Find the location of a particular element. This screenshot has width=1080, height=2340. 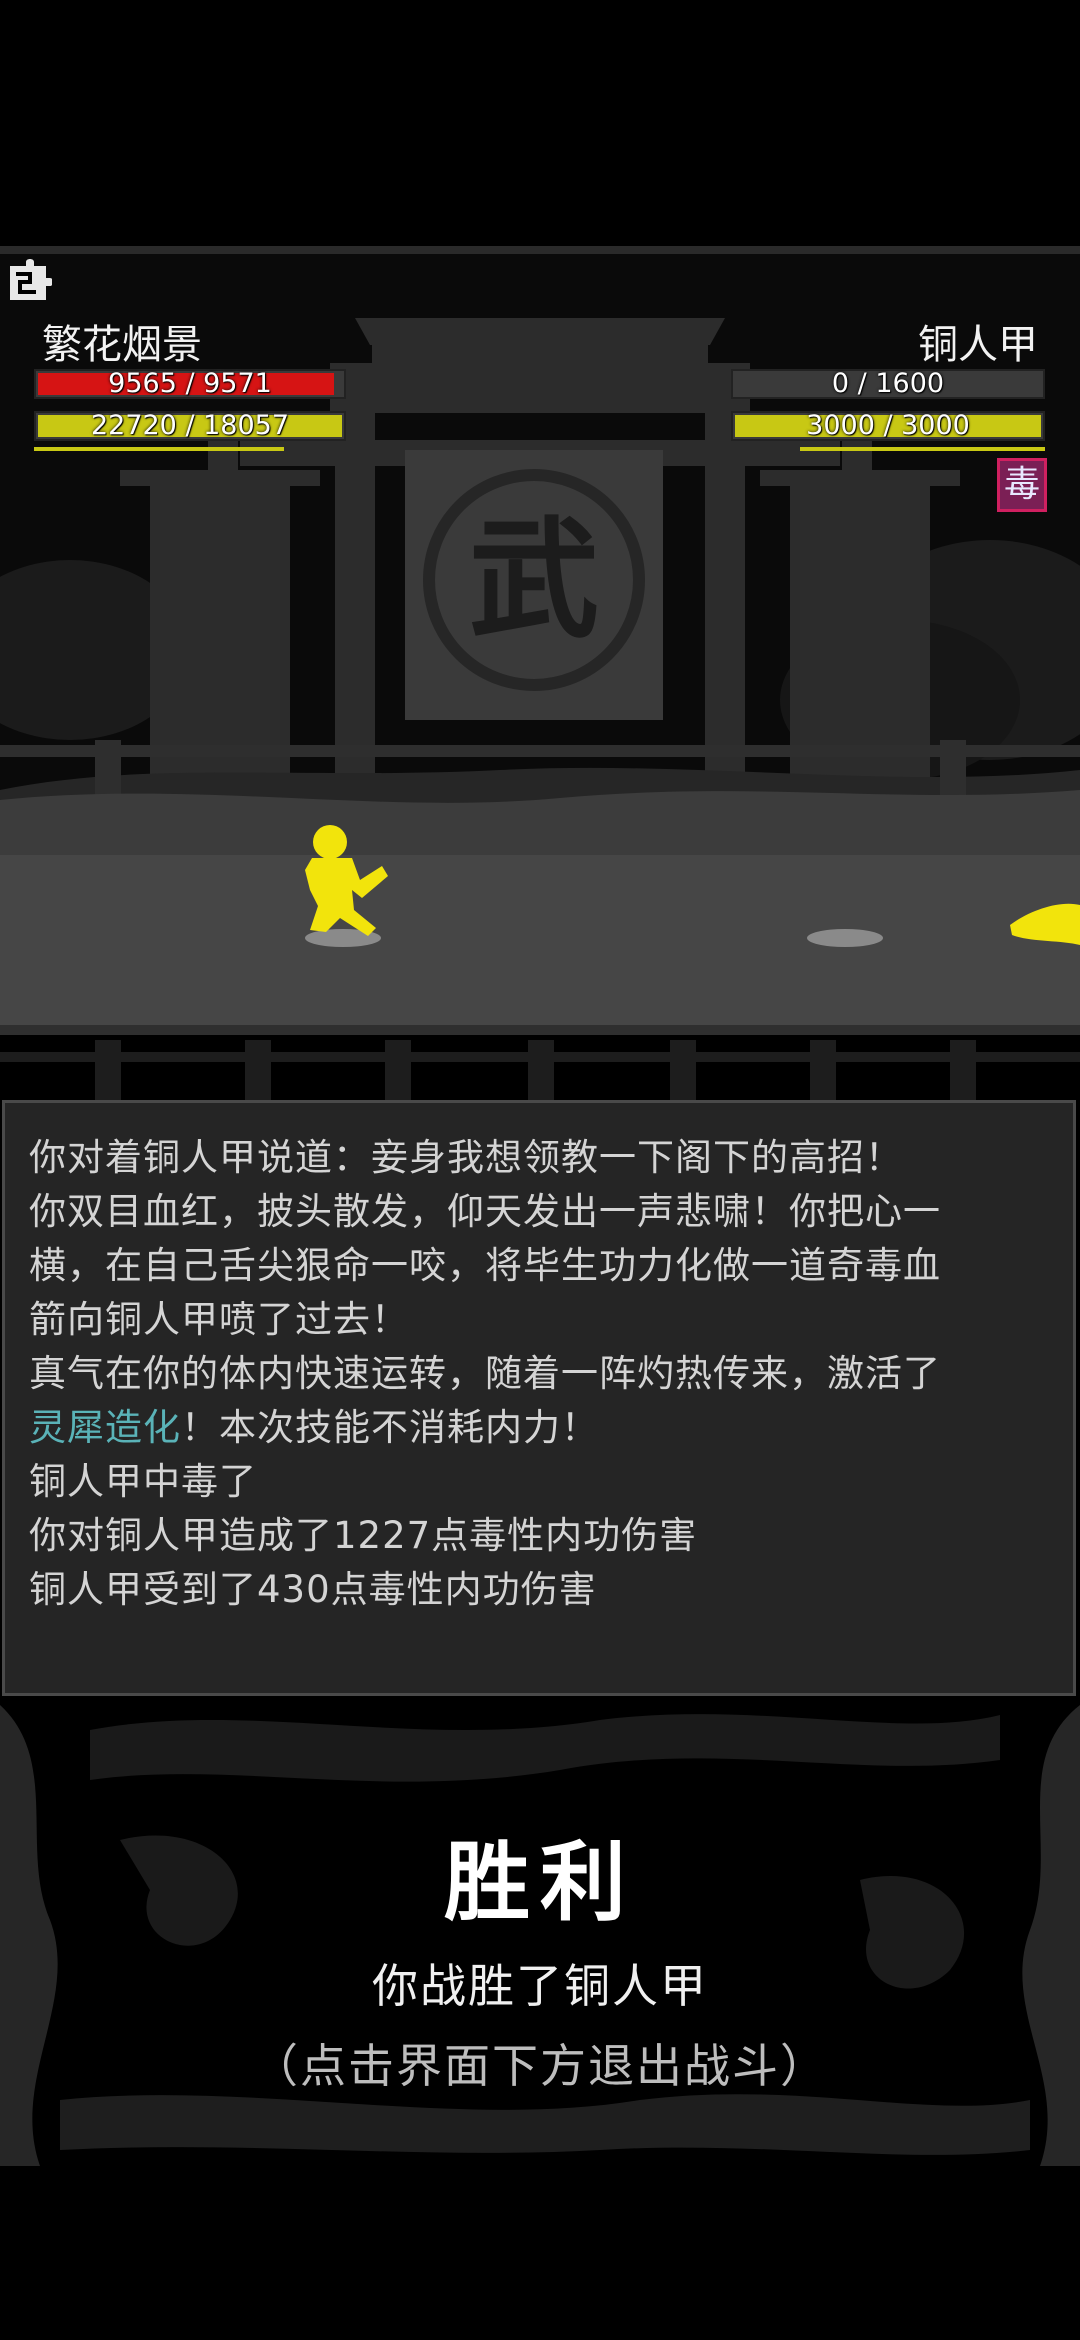

log-line-skill: 灵犀造化！本次技能不消耗内力！ is located at coordinates (539, 1428).